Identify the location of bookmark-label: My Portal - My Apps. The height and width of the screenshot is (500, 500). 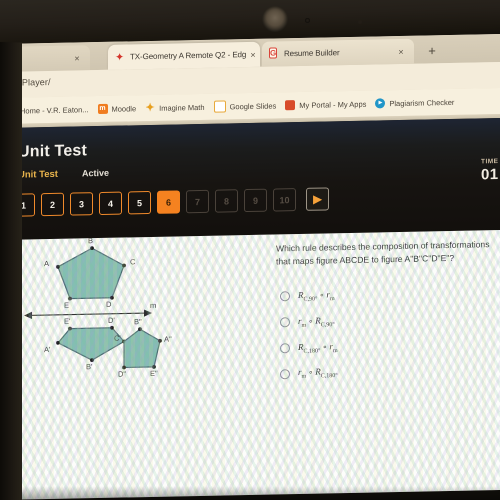
(333, 104).